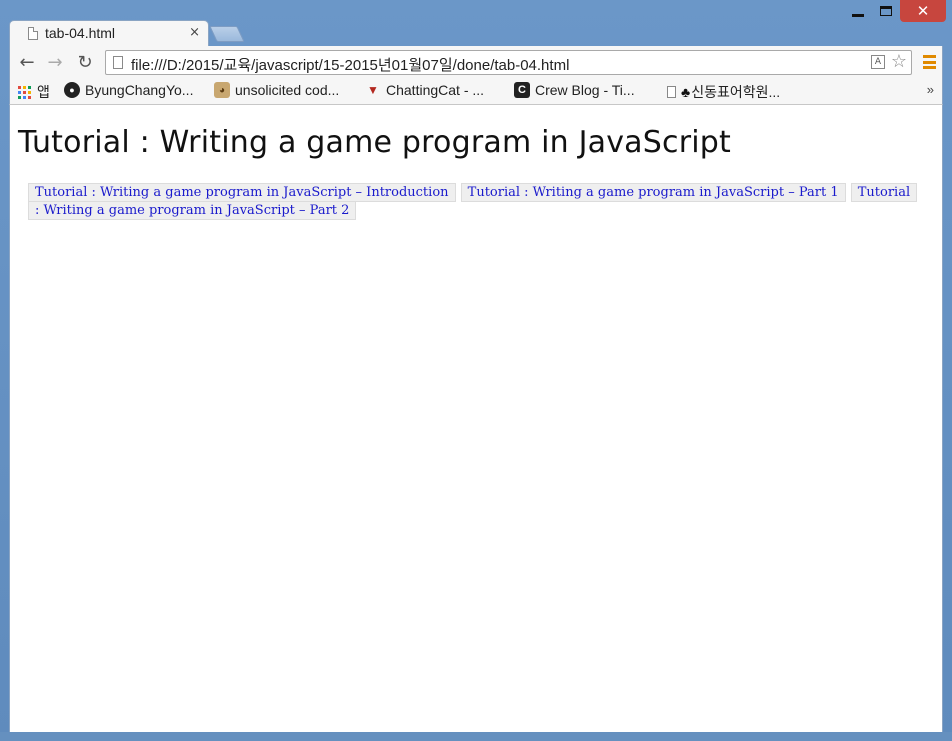 This screenshot has height=741, width=952. What do you see at coordinates (72, 90) in the screenshot?
I see `github-icon: ●` at bounding box center [72, 90].